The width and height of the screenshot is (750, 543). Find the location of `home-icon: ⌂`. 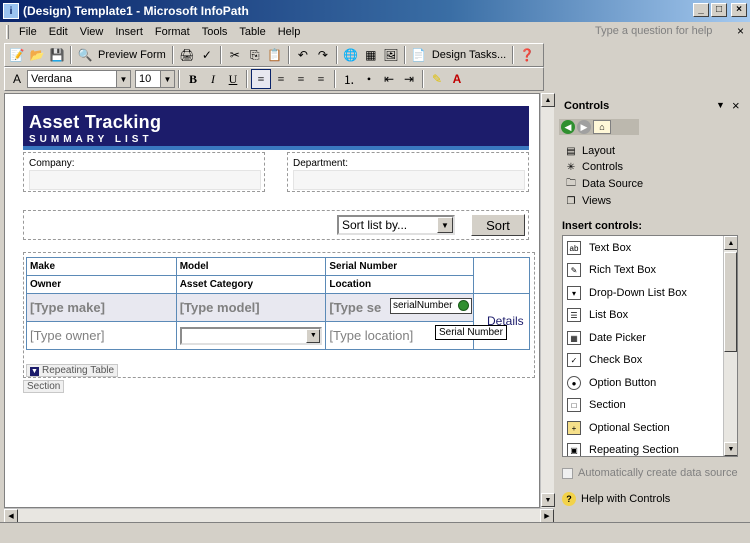

home-icon: ⌂ is located at coordinates (602, 127).